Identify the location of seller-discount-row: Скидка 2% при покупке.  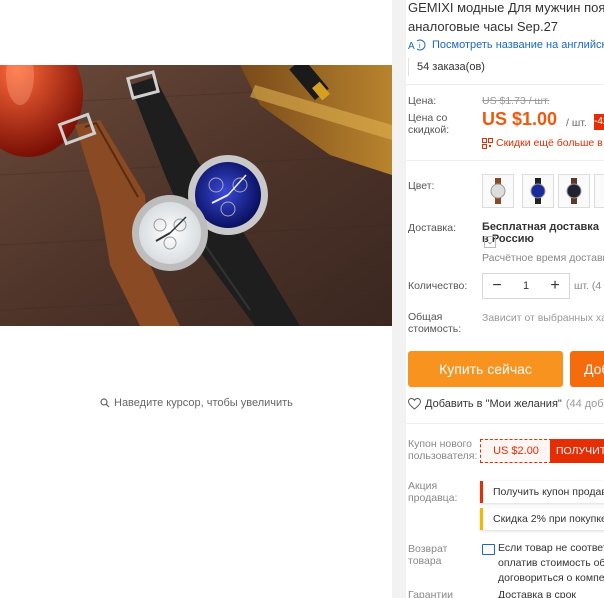
(542, 519).